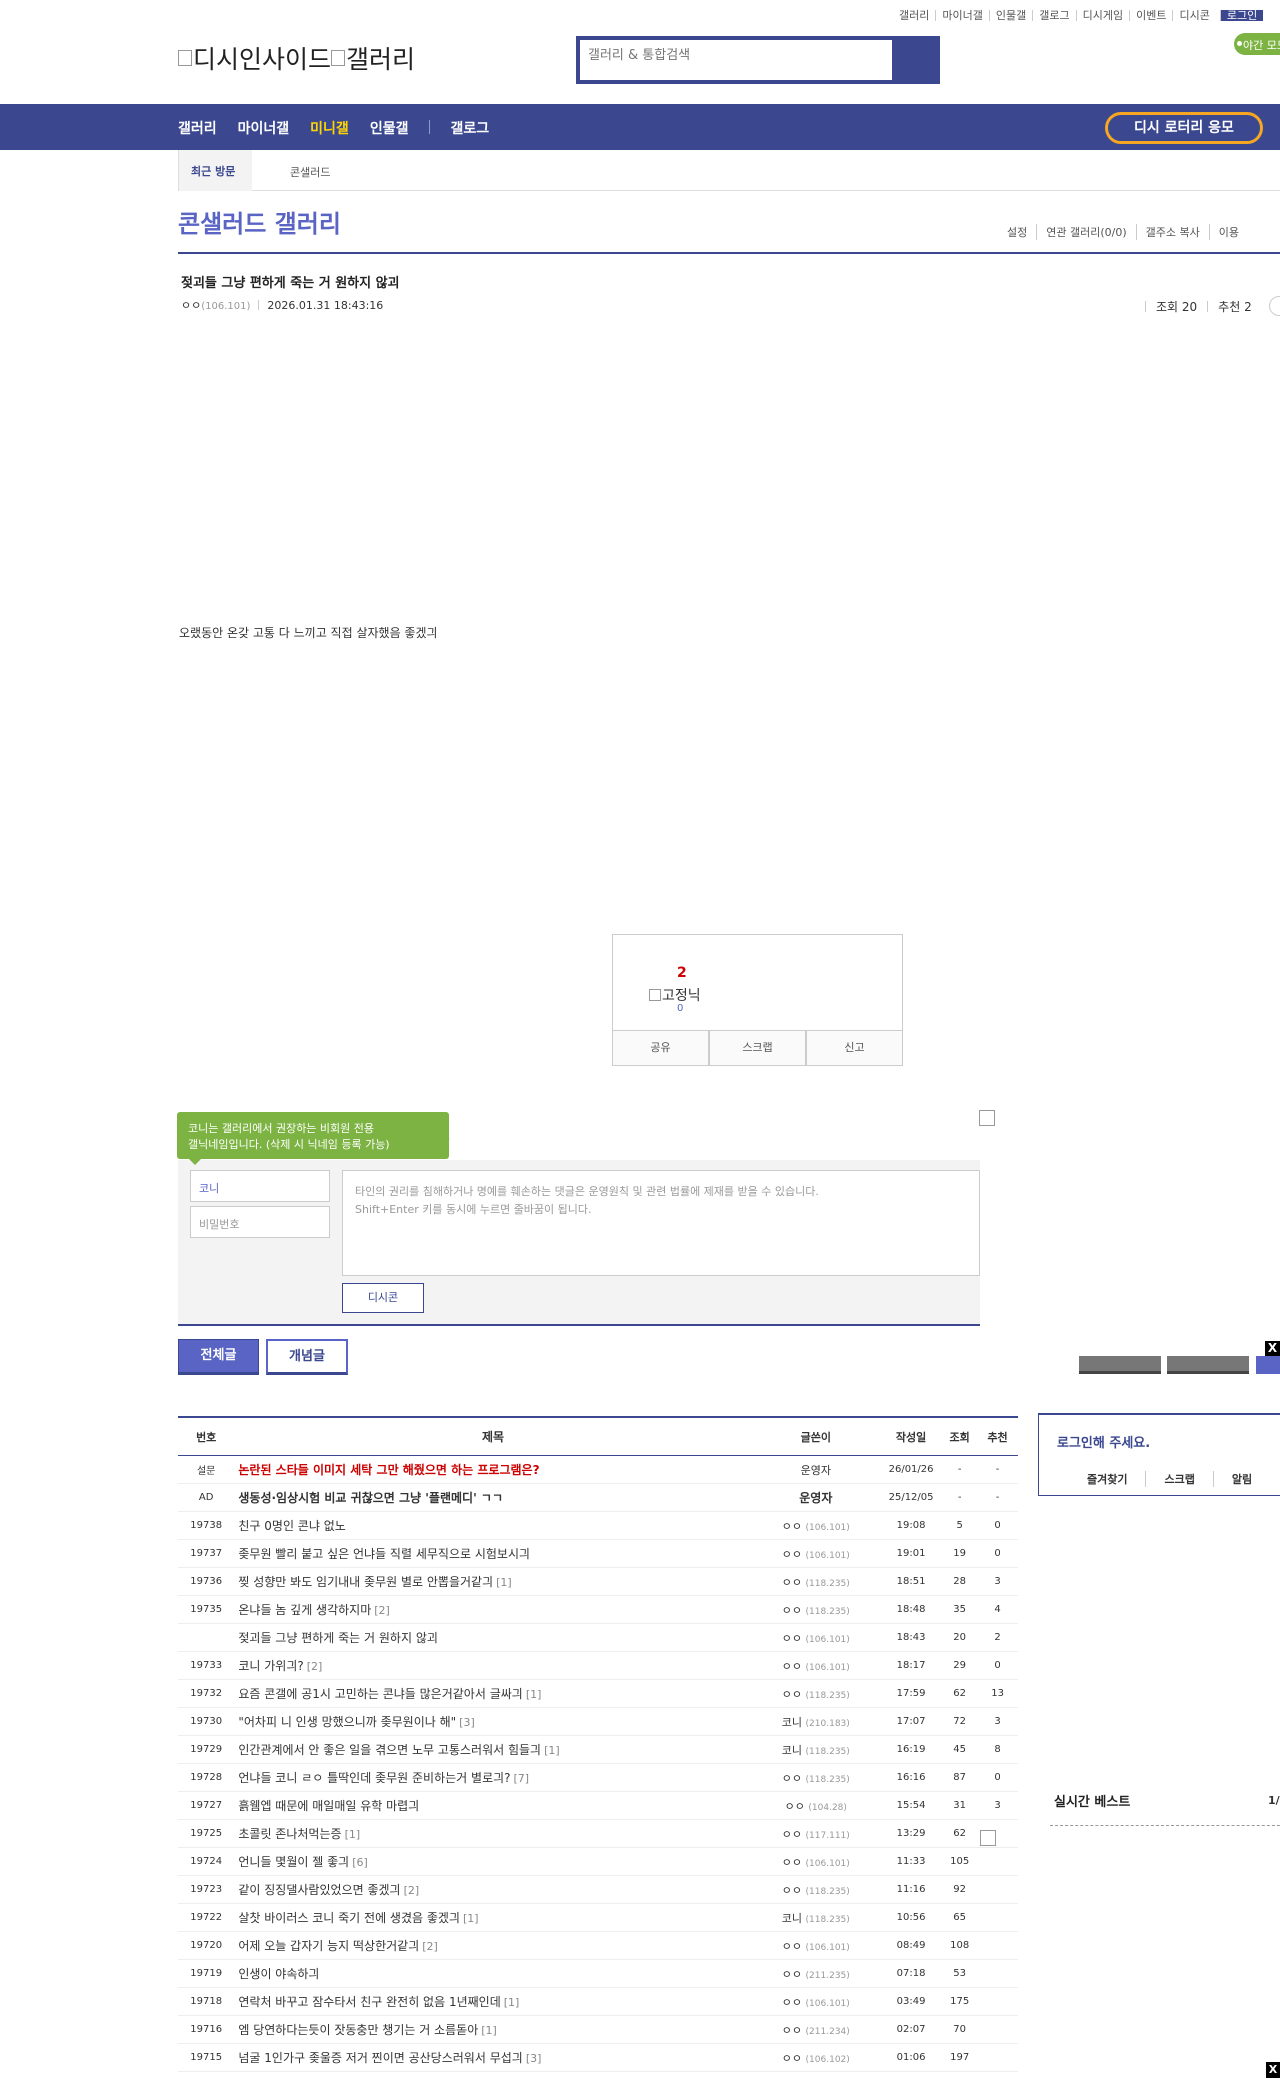 The height and width of the screenshot is (2078, 1280). What do you see at coordinates (816, 2030) in the screenshot?
I see `post-writer-cell: ㅇㅇ (211.234)` at bounding box center [816, 2030].